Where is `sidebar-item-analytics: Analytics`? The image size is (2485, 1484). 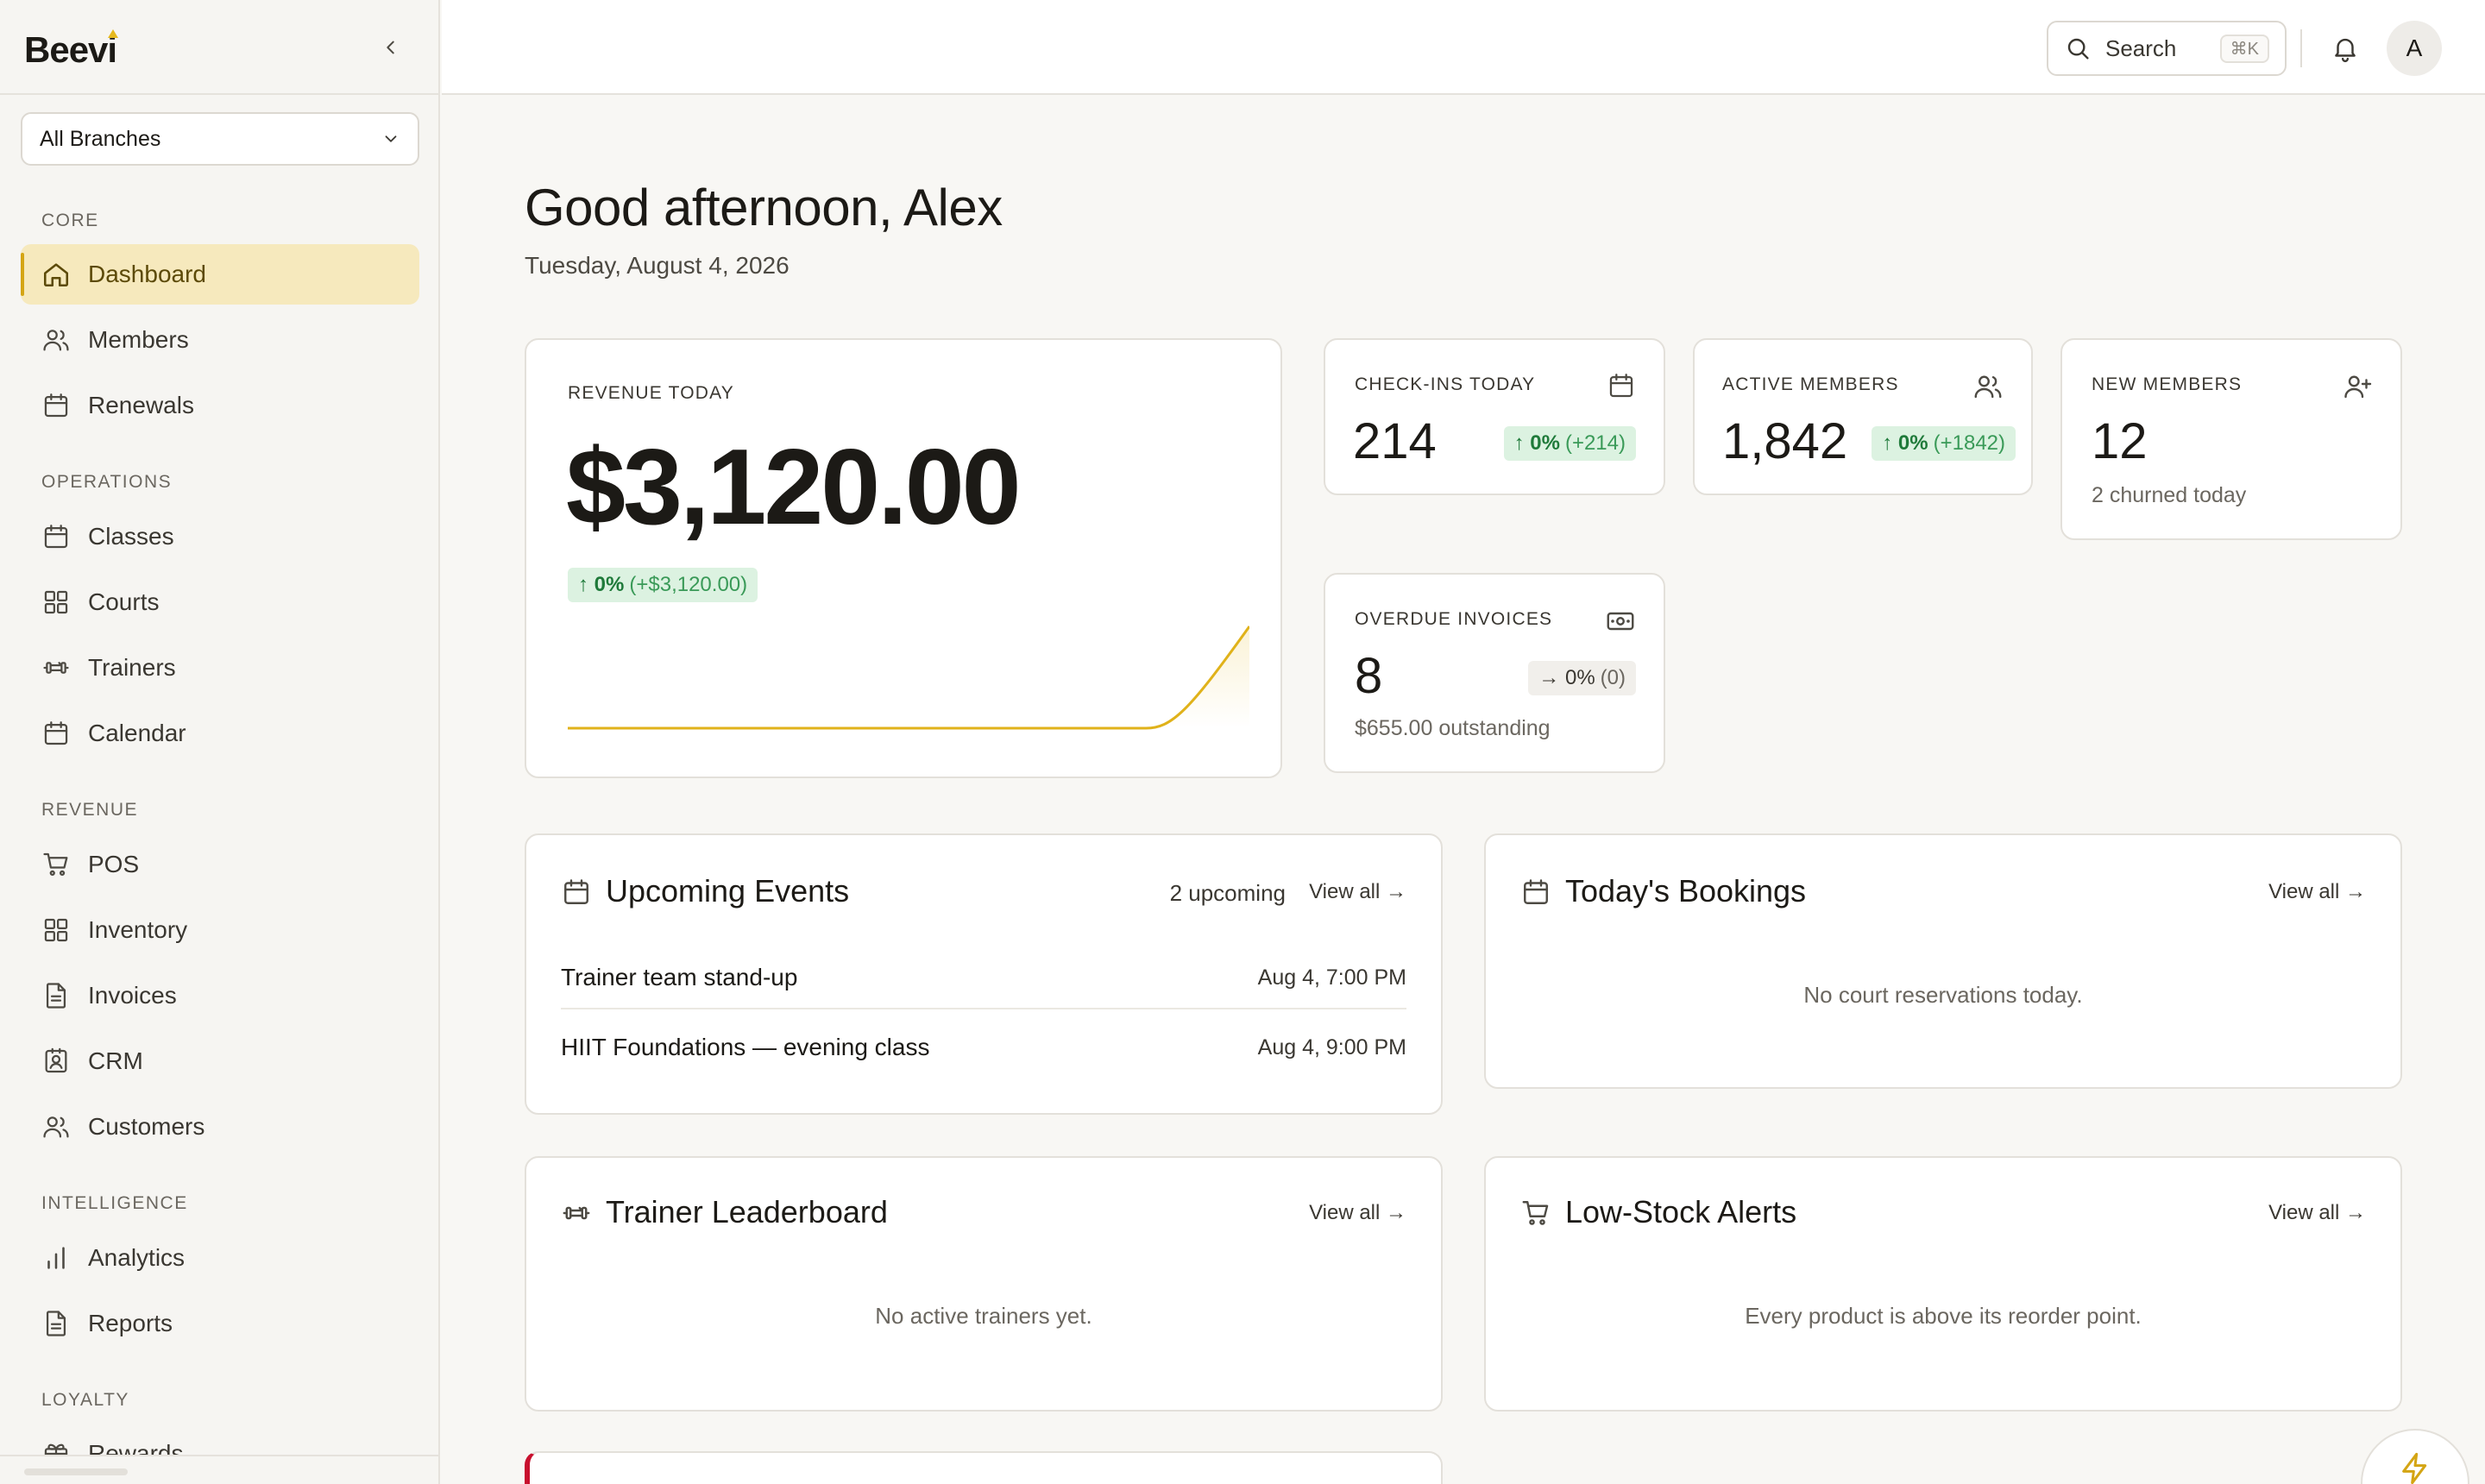
sidebar-item-analytics: Analytics is located at coordinates (220, 1258).